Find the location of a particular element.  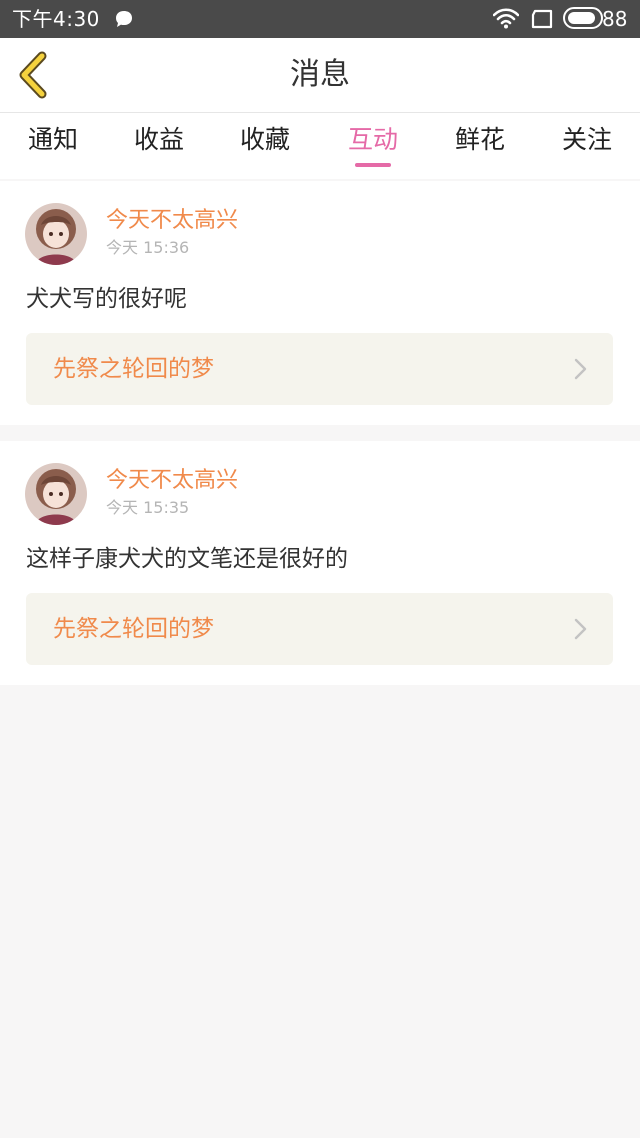

tab-notifications: 通知 is located at coordinates (53, 140).